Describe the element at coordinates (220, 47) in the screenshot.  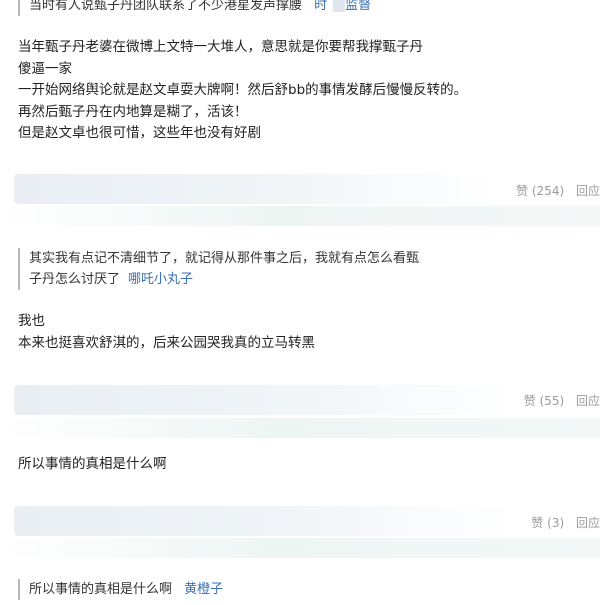
I see `comment-line: 当年甄子丹老婆在微博上文特一大堆人，意思就是你要帮我撑甄子丹` at that location.